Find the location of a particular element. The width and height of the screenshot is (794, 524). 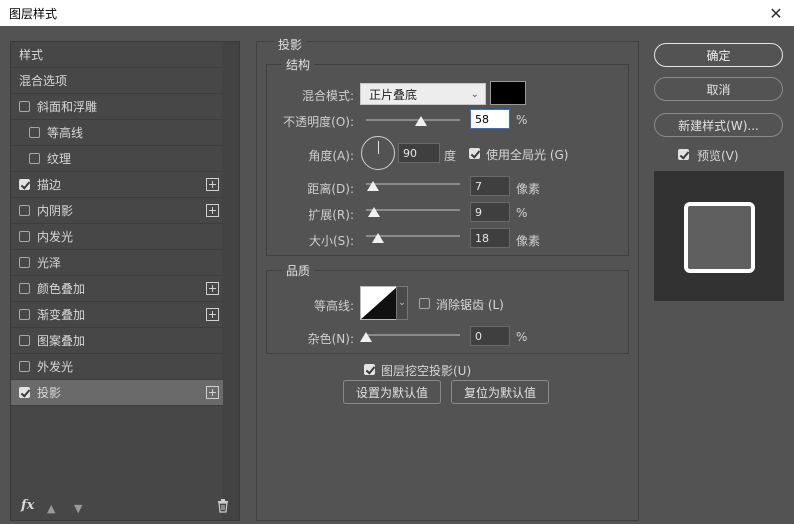

global-light-checkbox is located at coordinates (474, 153).